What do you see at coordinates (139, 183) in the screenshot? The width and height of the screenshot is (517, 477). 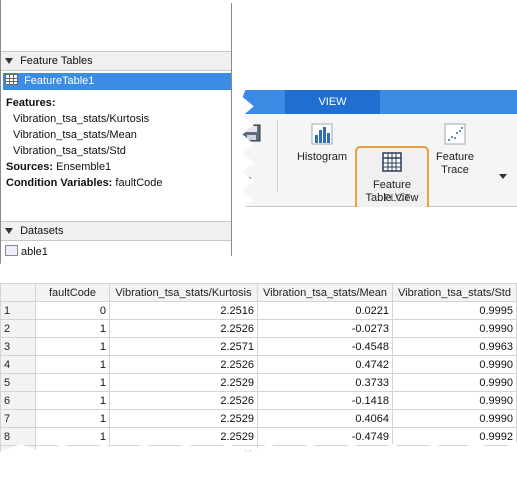 I see `condition-variables-value: faultCode` at bounding box center [139, 183].